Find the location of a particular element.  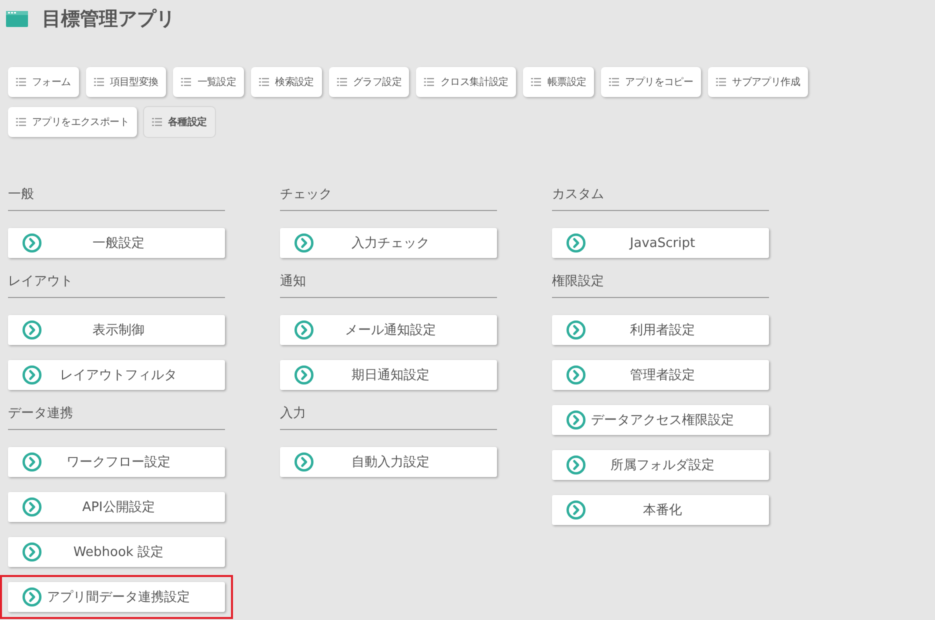

section-heading: カスタム is located at coordinates (660, 198).